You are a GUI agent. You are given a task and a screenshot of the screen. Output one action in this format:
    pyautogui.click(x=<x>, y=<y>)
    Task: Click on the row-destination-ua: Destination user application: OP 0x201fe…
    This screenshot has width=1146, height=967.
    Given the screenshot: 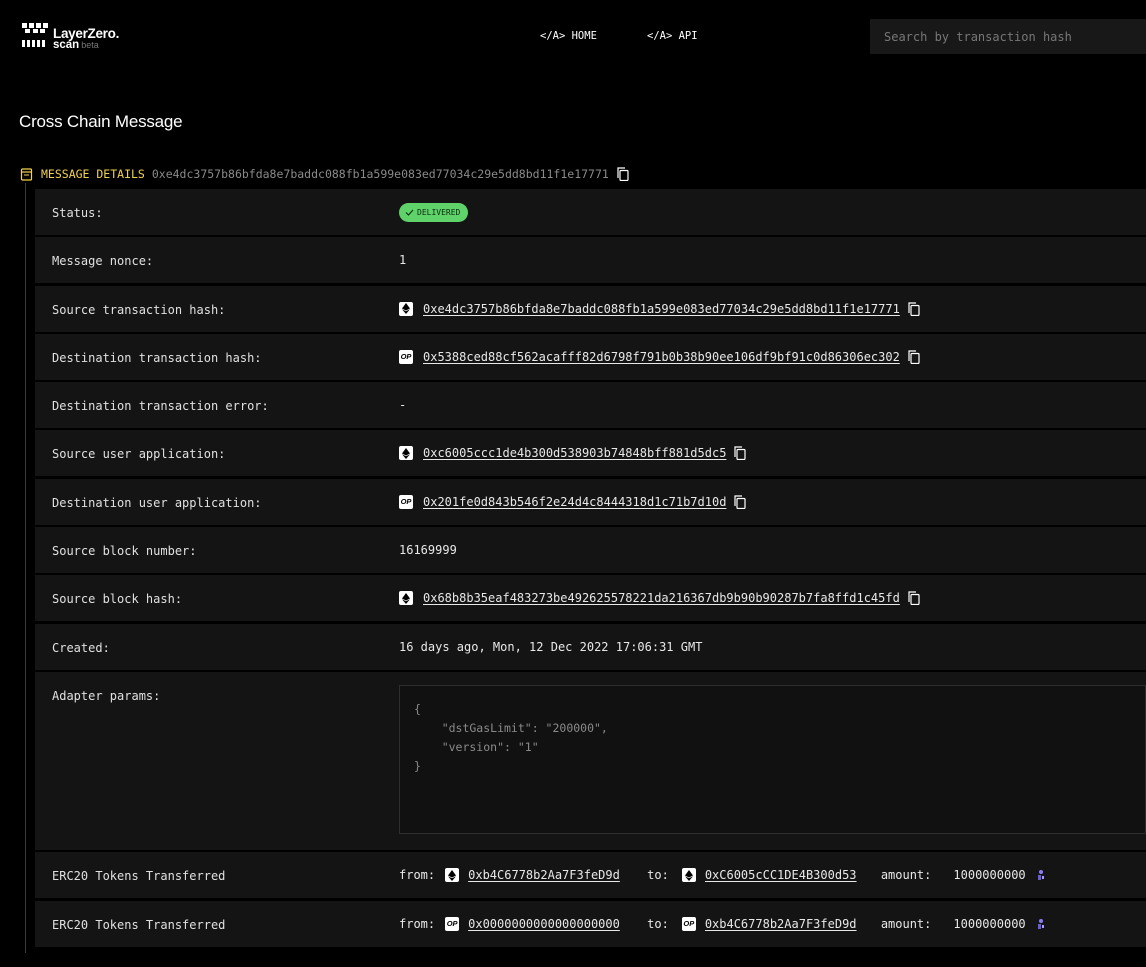 What is the action you would take?
    pyautogui.click(x=590, y=501)
    